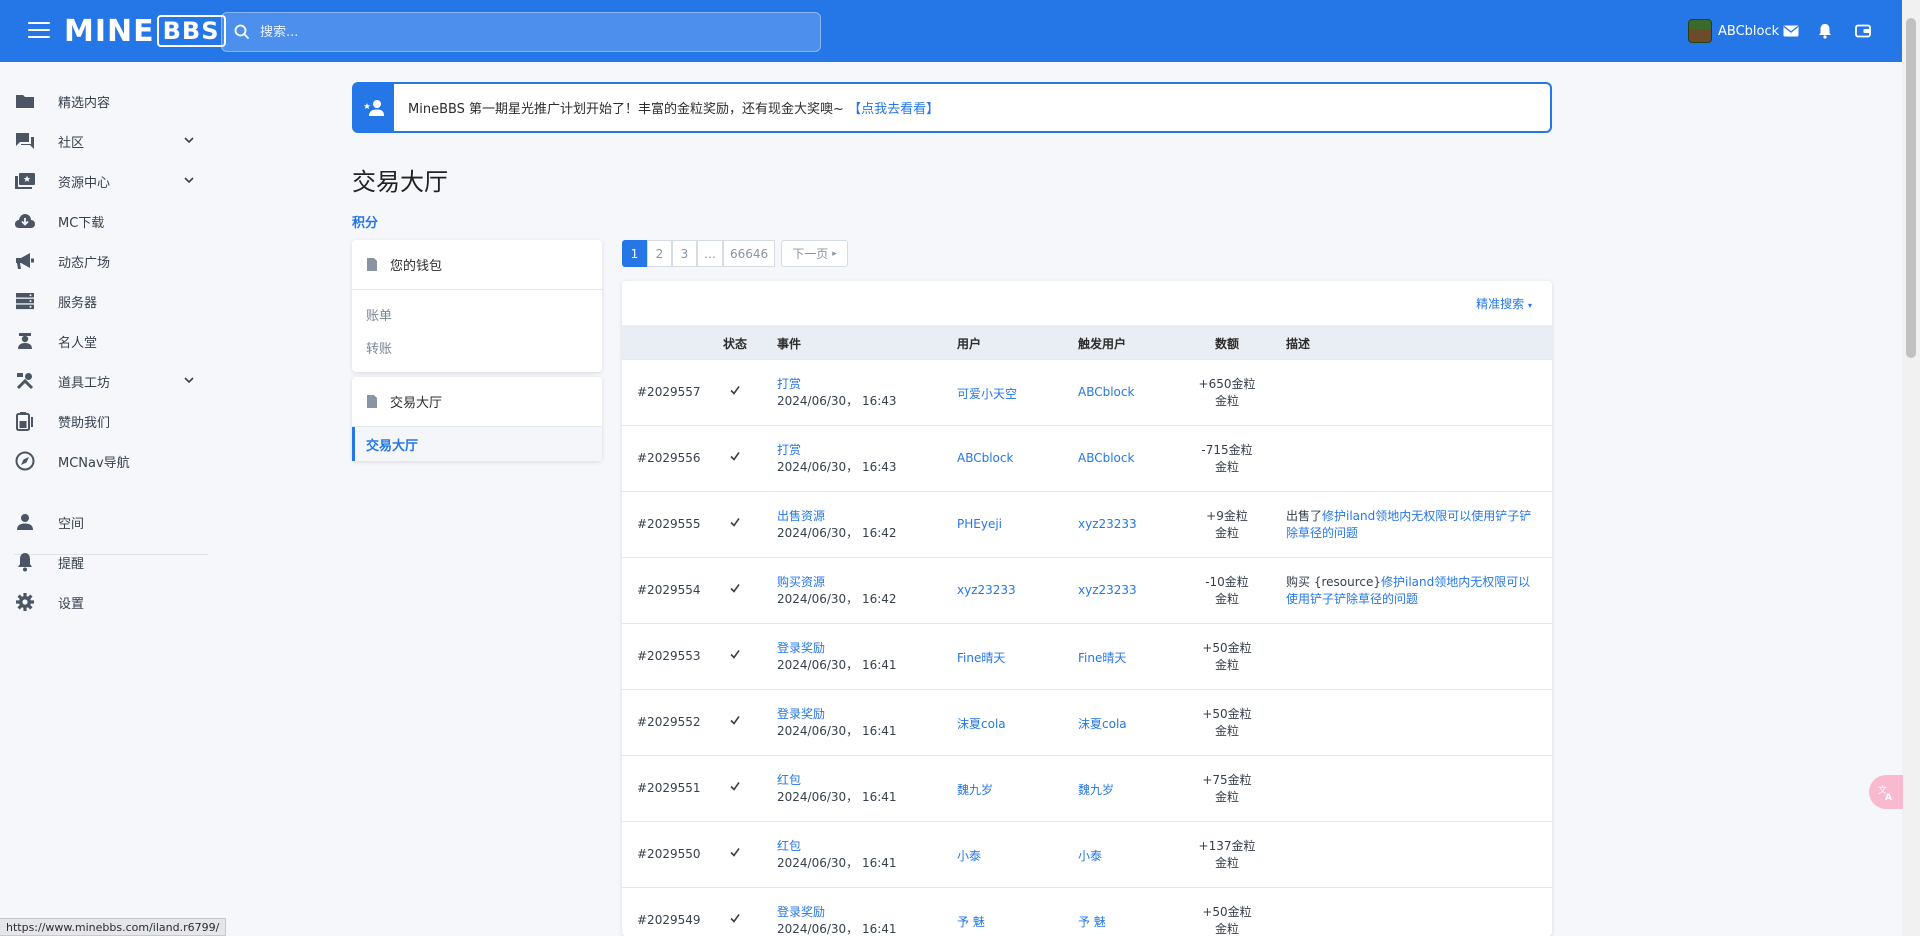 The width and height of the screenshot is (1920, 936). Describe the element at coordinates (1096, 789) in the screenshot. I see `trigger-user-link: 魏九岁` at that location.